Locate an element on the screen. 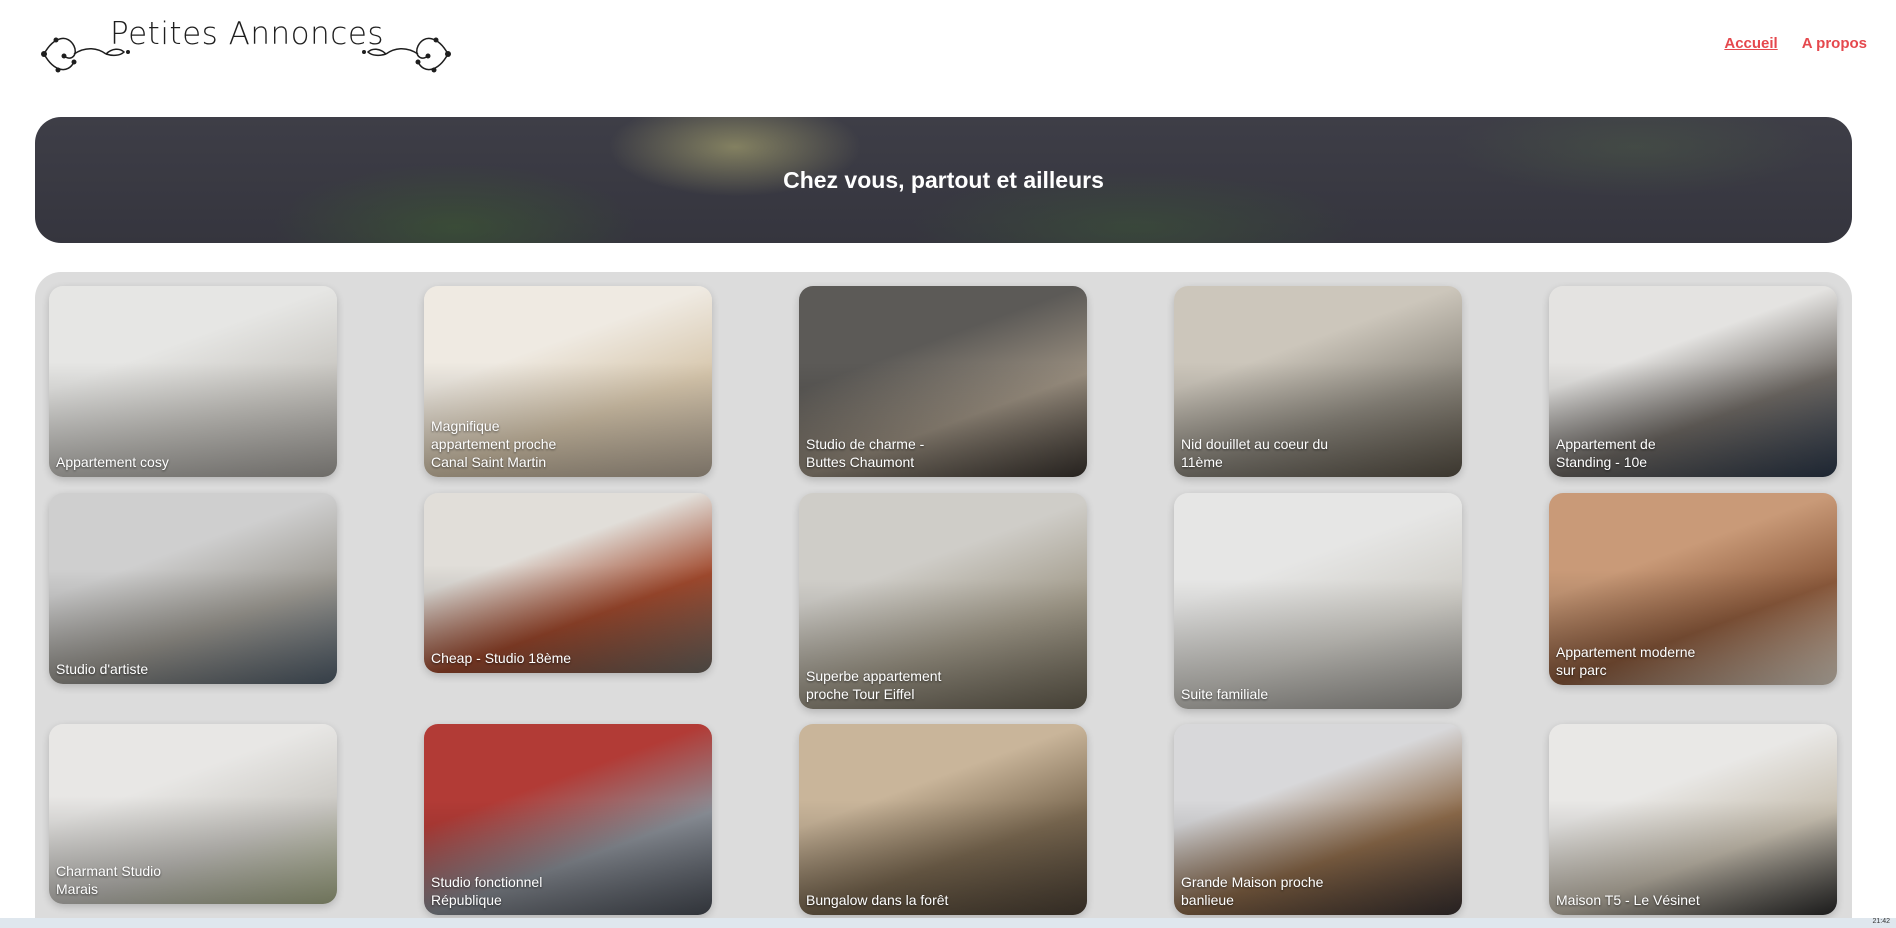  listing-card: Superbe appartement proche Tour Eiffel is located at coordinates (943, 601).